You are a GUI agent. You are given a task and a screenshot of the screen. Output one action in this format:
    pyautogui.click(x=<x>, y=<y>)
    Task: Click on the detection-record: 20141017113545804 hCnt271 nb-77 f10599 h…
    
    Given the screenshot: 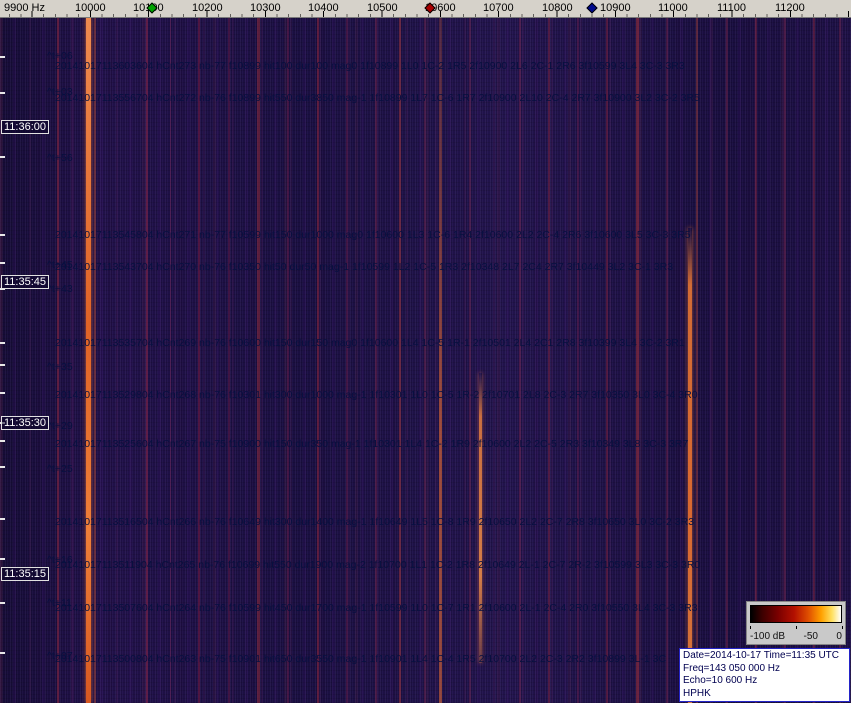 What is the action you would take?
    pyautogui.click(x=373, y=235)
    